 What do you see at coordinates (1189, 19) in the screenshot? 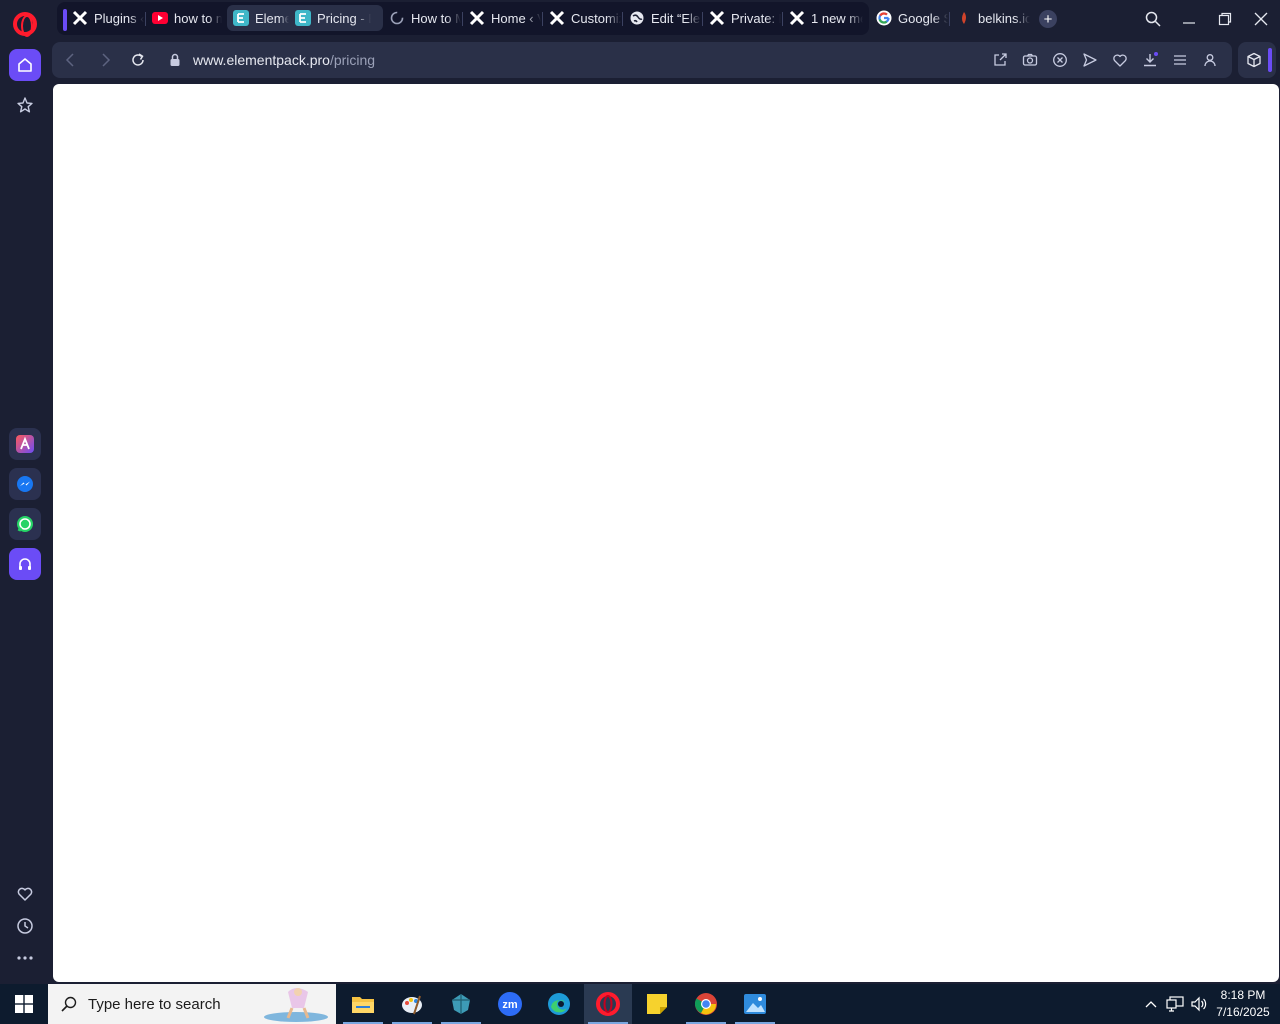
I see `minimize-button` at bounding box center [1189, 19].